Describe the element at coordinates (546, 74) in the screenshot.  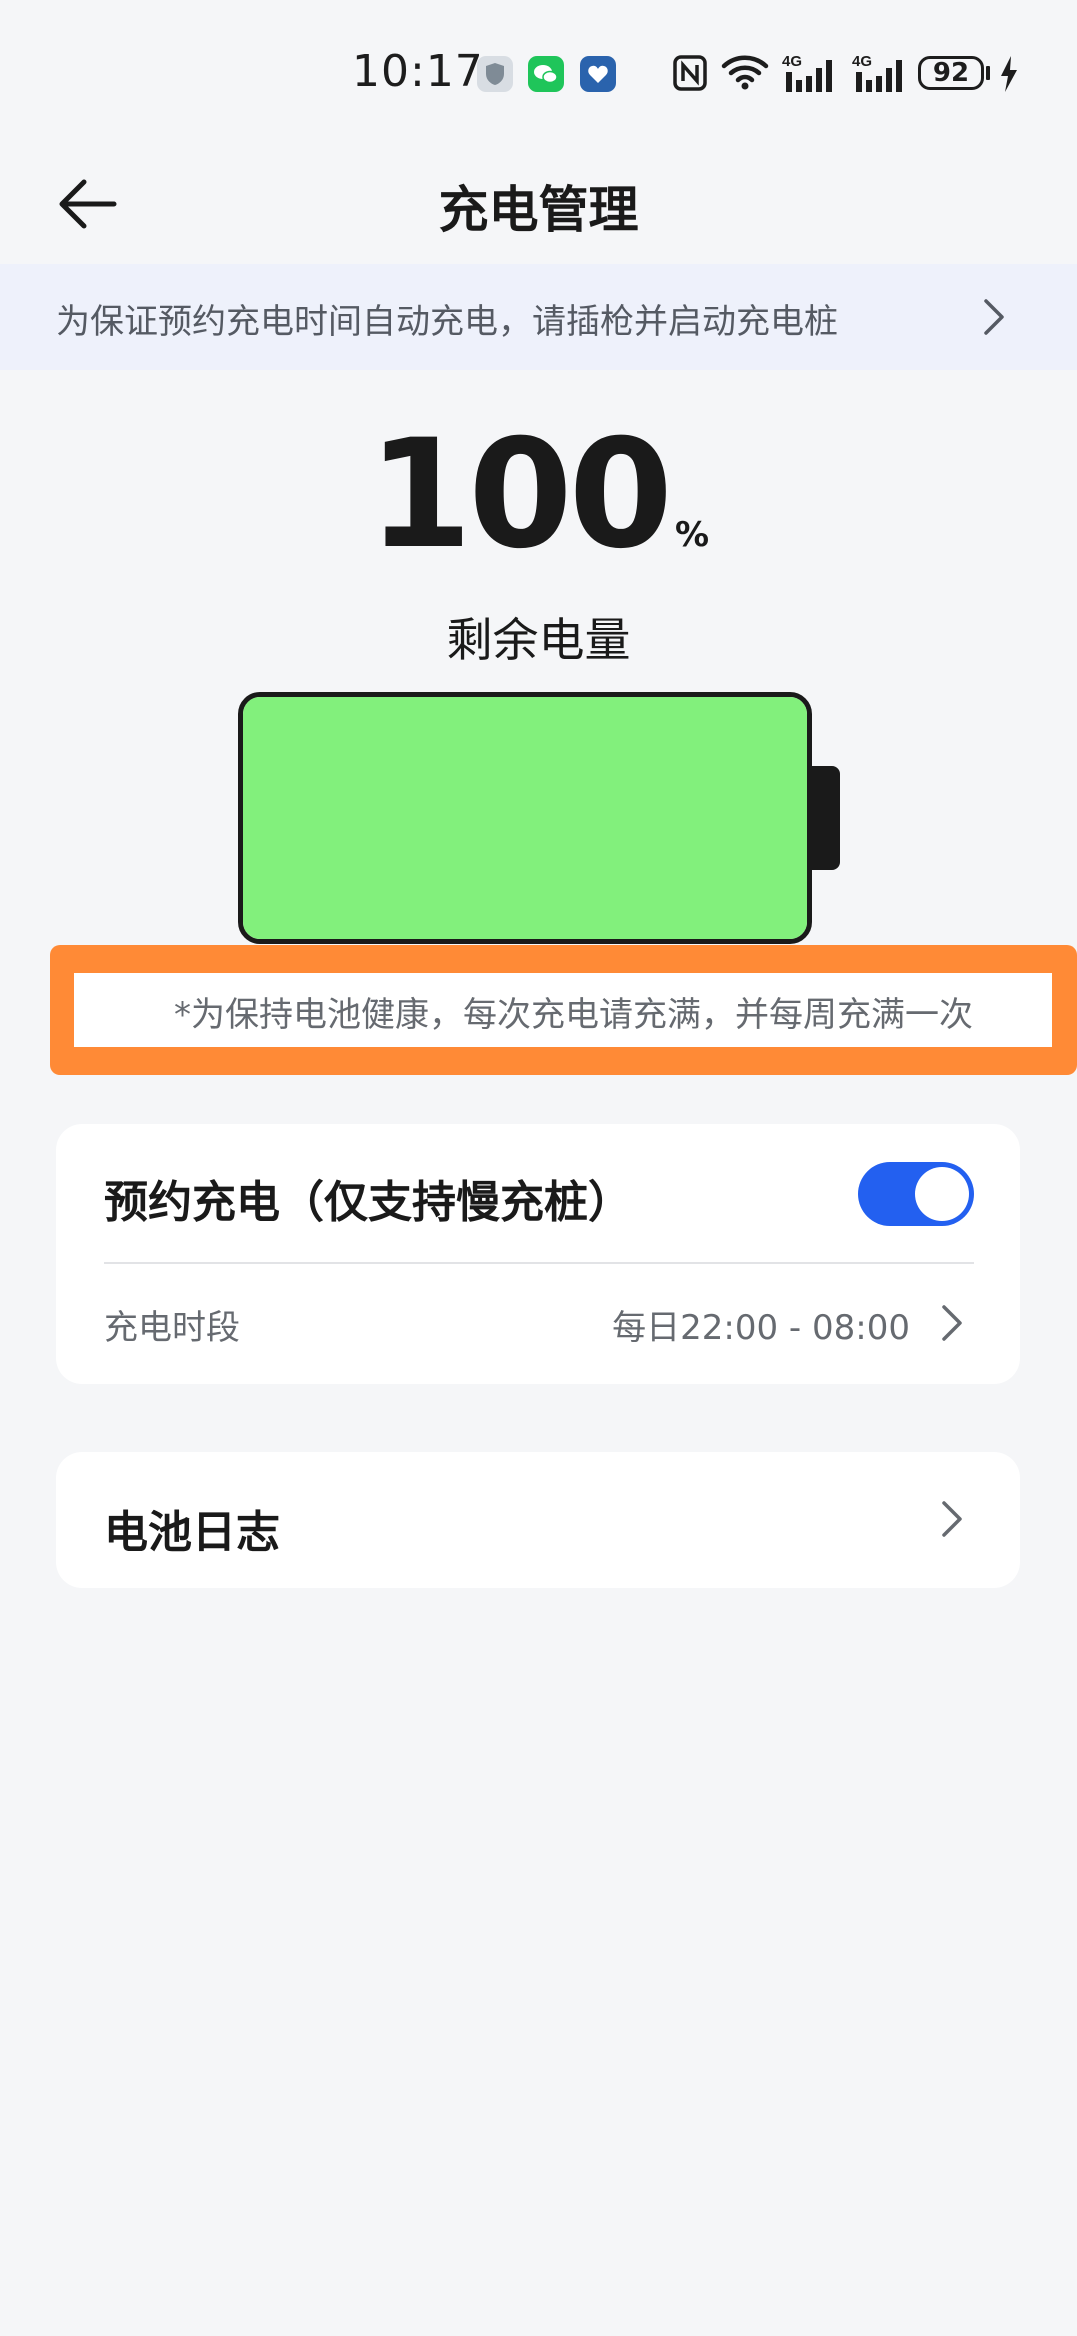
I see `wechat-icon` at that location.